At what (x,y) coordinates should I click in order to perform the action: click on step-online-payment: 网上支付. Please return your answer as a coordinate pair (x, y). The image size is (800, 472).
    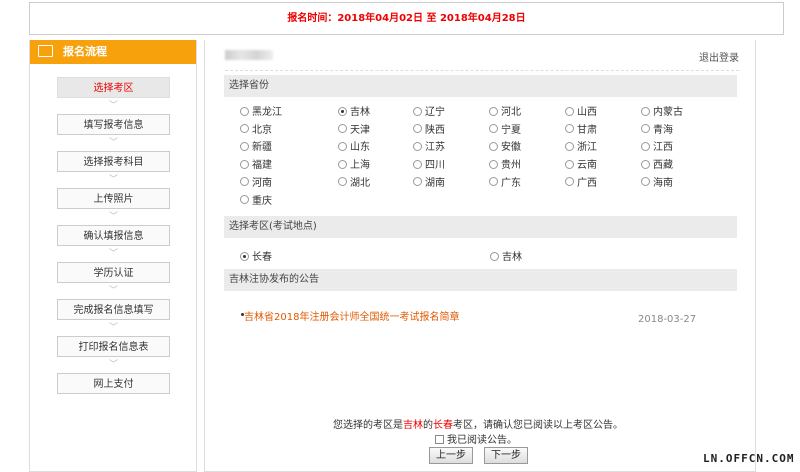
    Looking at the image, I should click on (113, 383).